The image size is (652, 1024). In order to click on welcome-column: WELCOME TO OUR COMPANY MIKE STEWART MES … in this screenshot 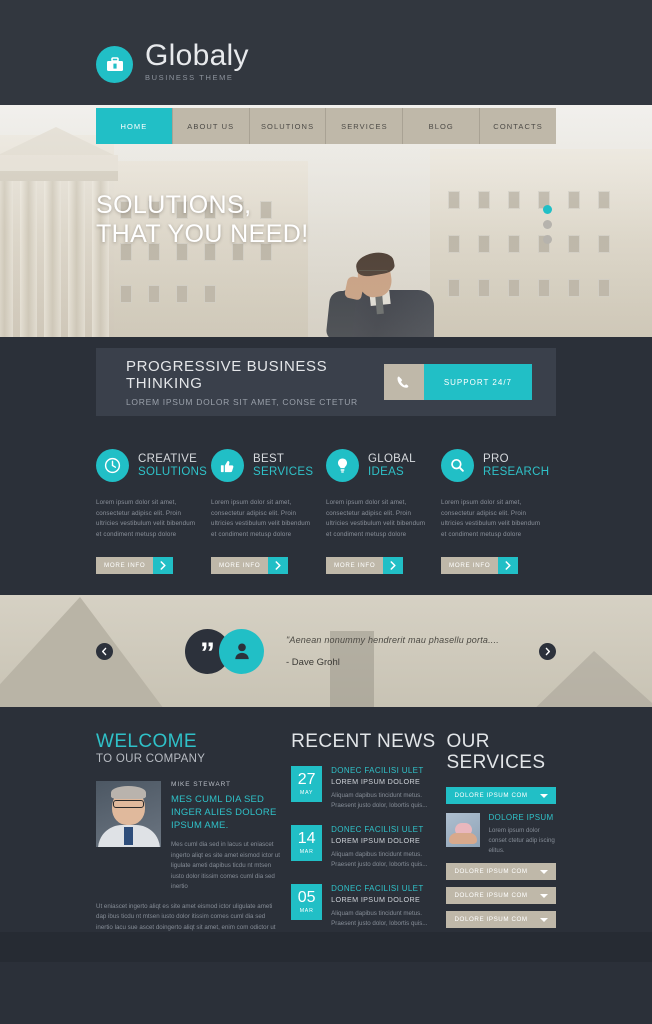, I will do `click(188, 848)`.